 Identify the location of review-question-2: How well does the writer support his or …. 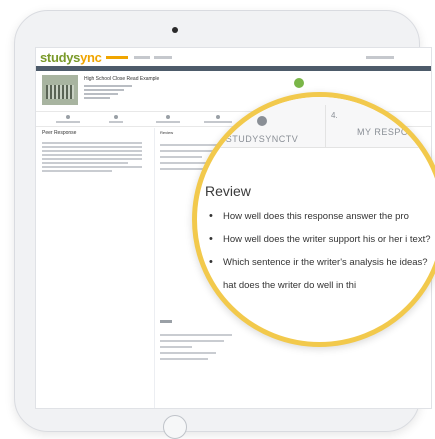
(321, 239).